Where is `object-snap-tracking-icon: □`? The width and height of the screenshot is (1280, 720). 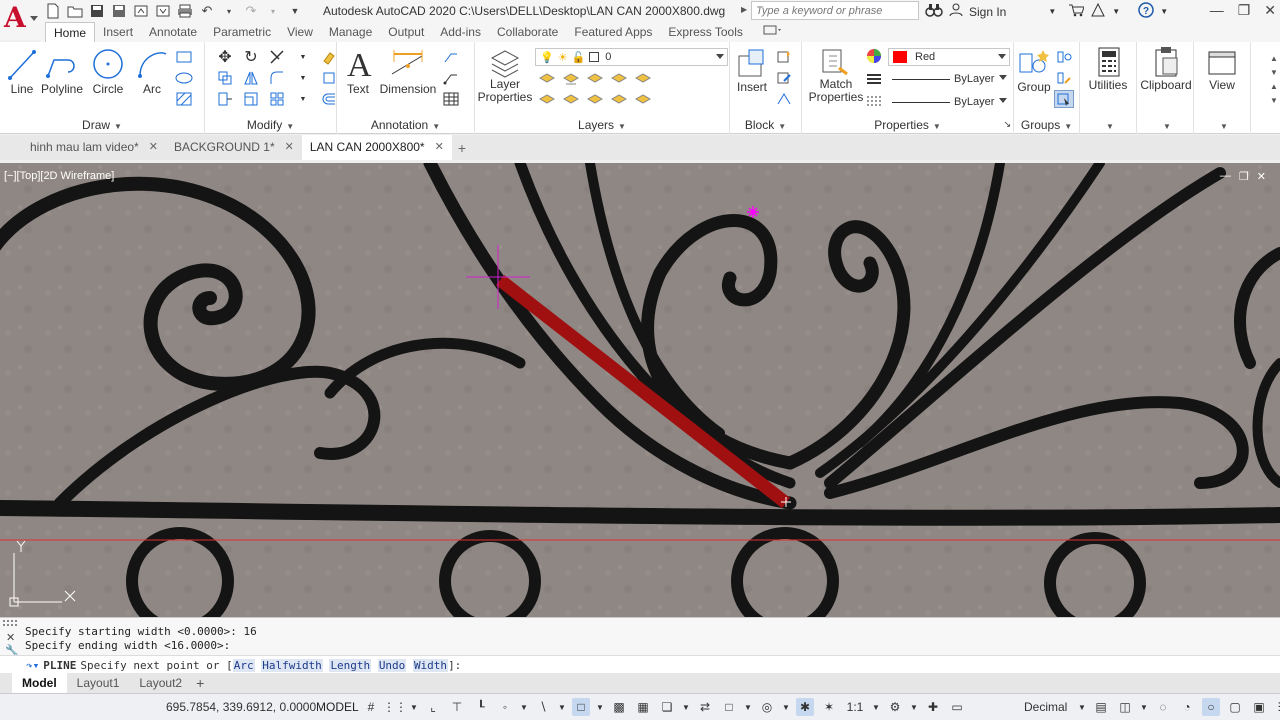
object-snap-tracking-icon: □ is located at coordinates (581, 707).